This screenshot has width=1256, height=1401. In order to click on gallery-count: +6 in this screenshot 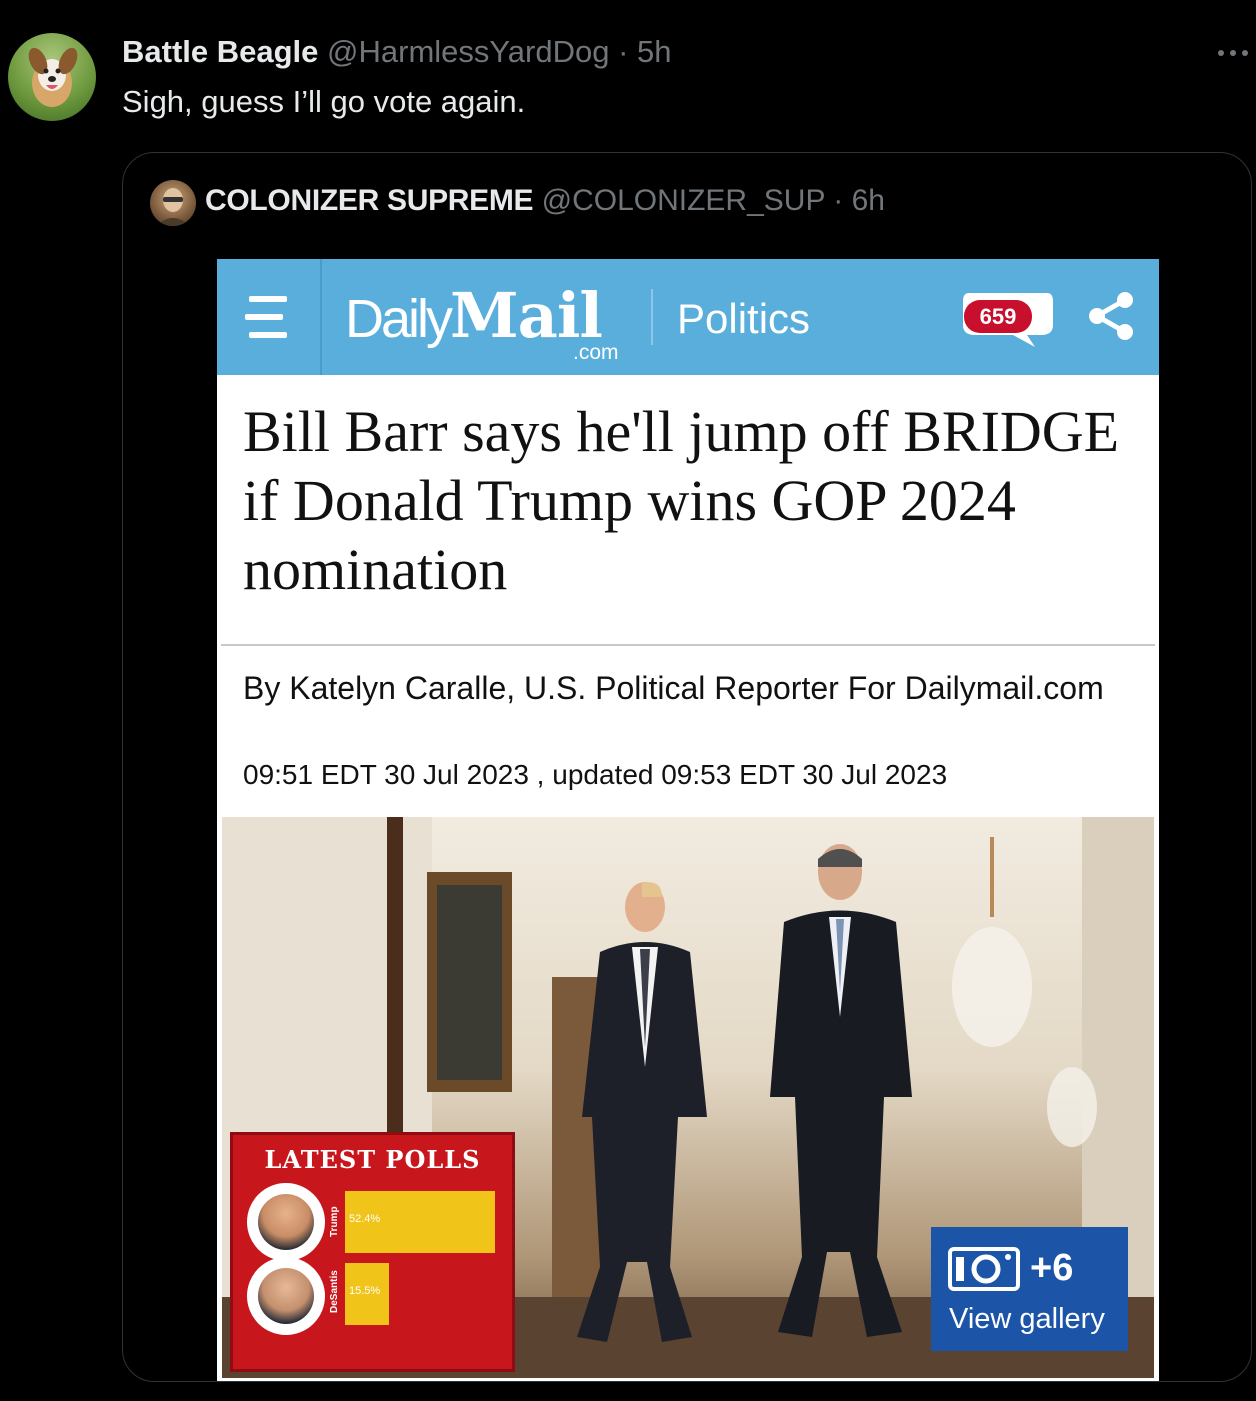, I will do `click(1052, 1268)`.